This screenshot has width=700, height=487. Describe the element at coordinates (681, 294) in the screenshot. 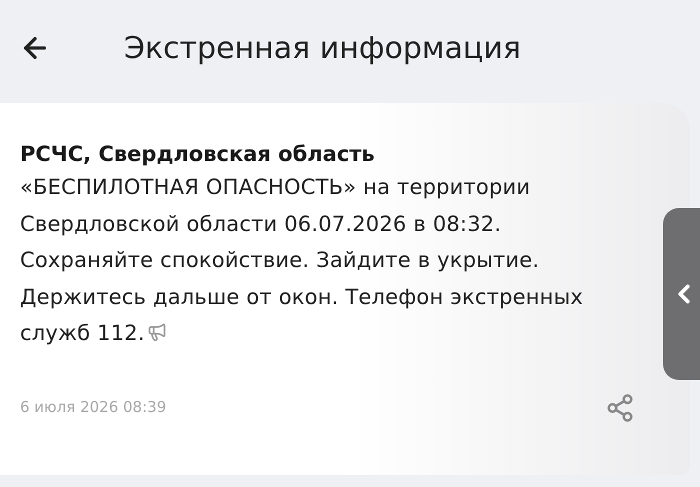

I see `side-panel-handle` at that location.